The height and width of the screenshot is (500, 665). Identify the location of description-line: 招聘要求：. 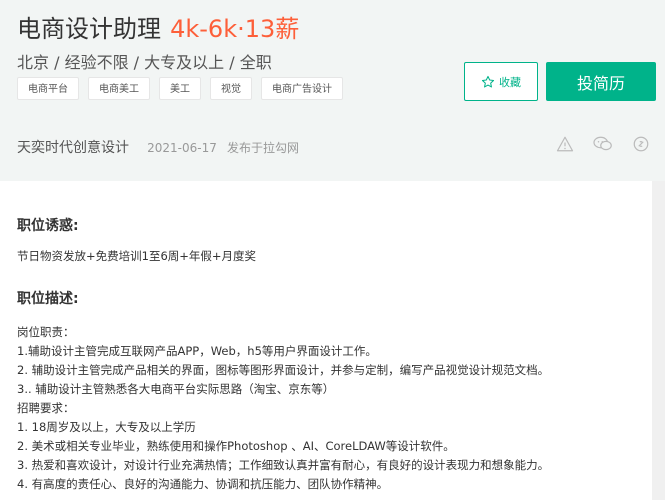
(46, 408).